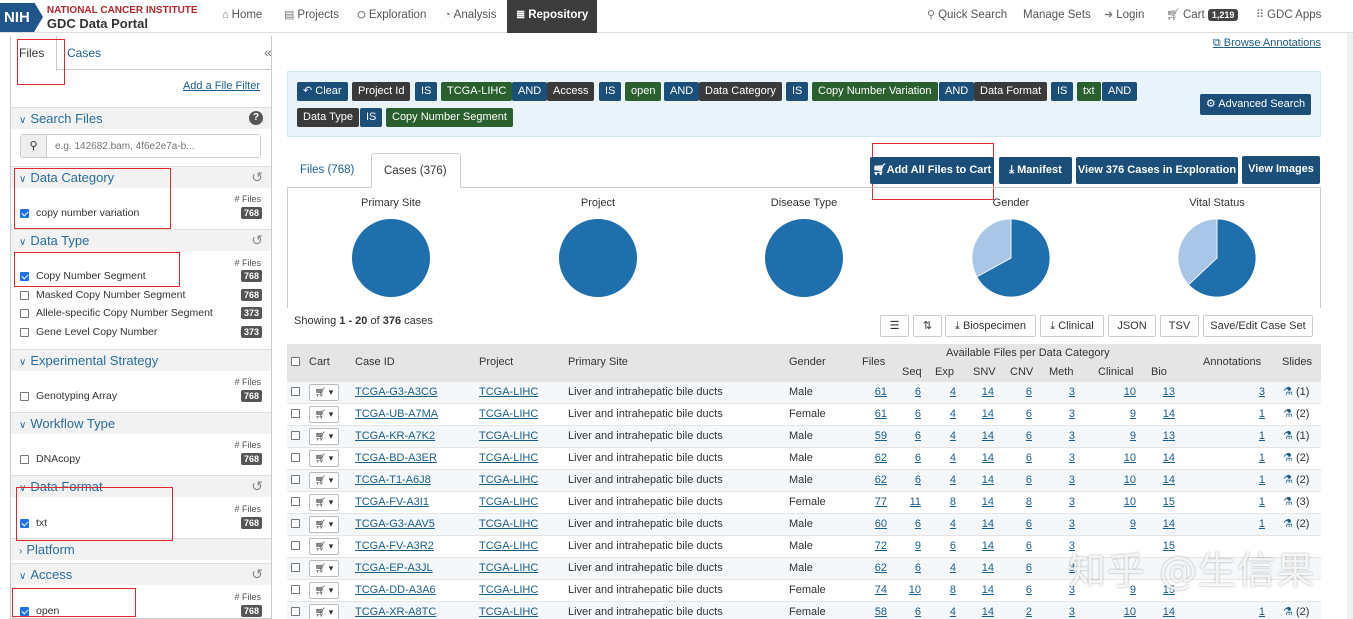 Image resolution: width=1353 pixels, height=619 pixels. Describe the element at coordinates (1072, 326) in the screenshot. I see `clinical-download-button: ⤓ Clinical` at that location.